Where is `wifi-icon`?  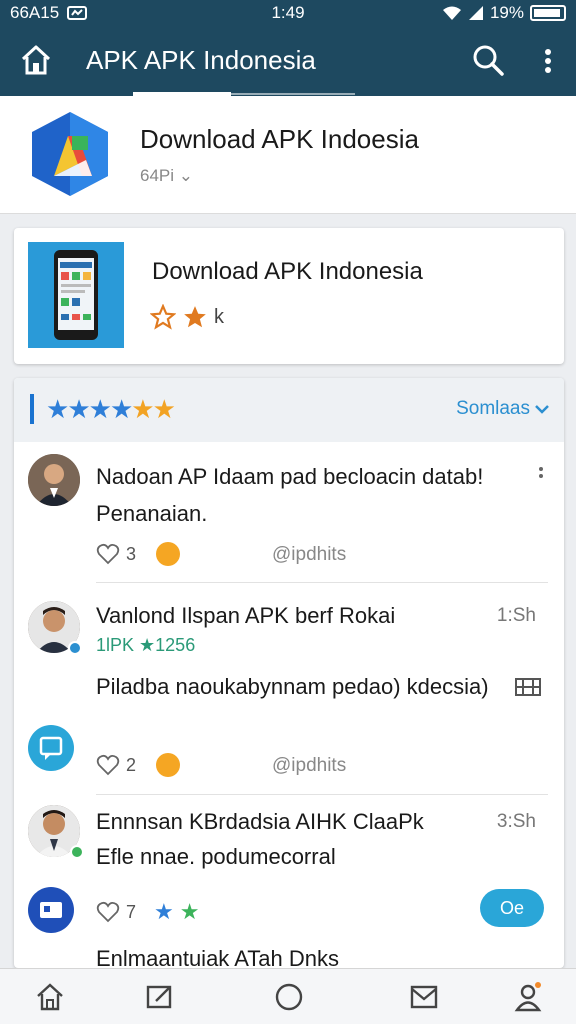
wifi-icon is located at coordinates (451, 13).